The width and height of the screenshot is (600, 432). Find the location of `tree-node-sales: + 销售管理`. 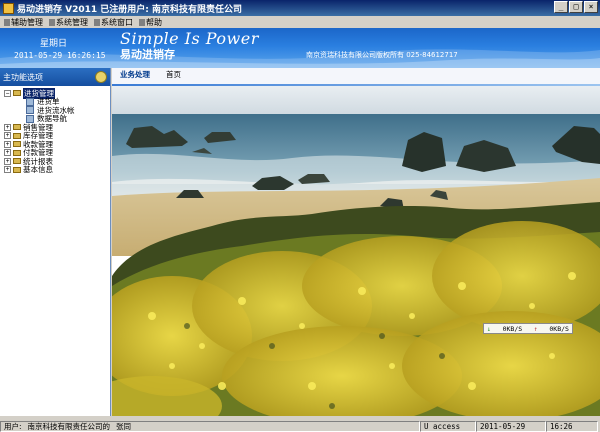

tree-node-sales: + 销售管理 is located at coordinates (57, 127).